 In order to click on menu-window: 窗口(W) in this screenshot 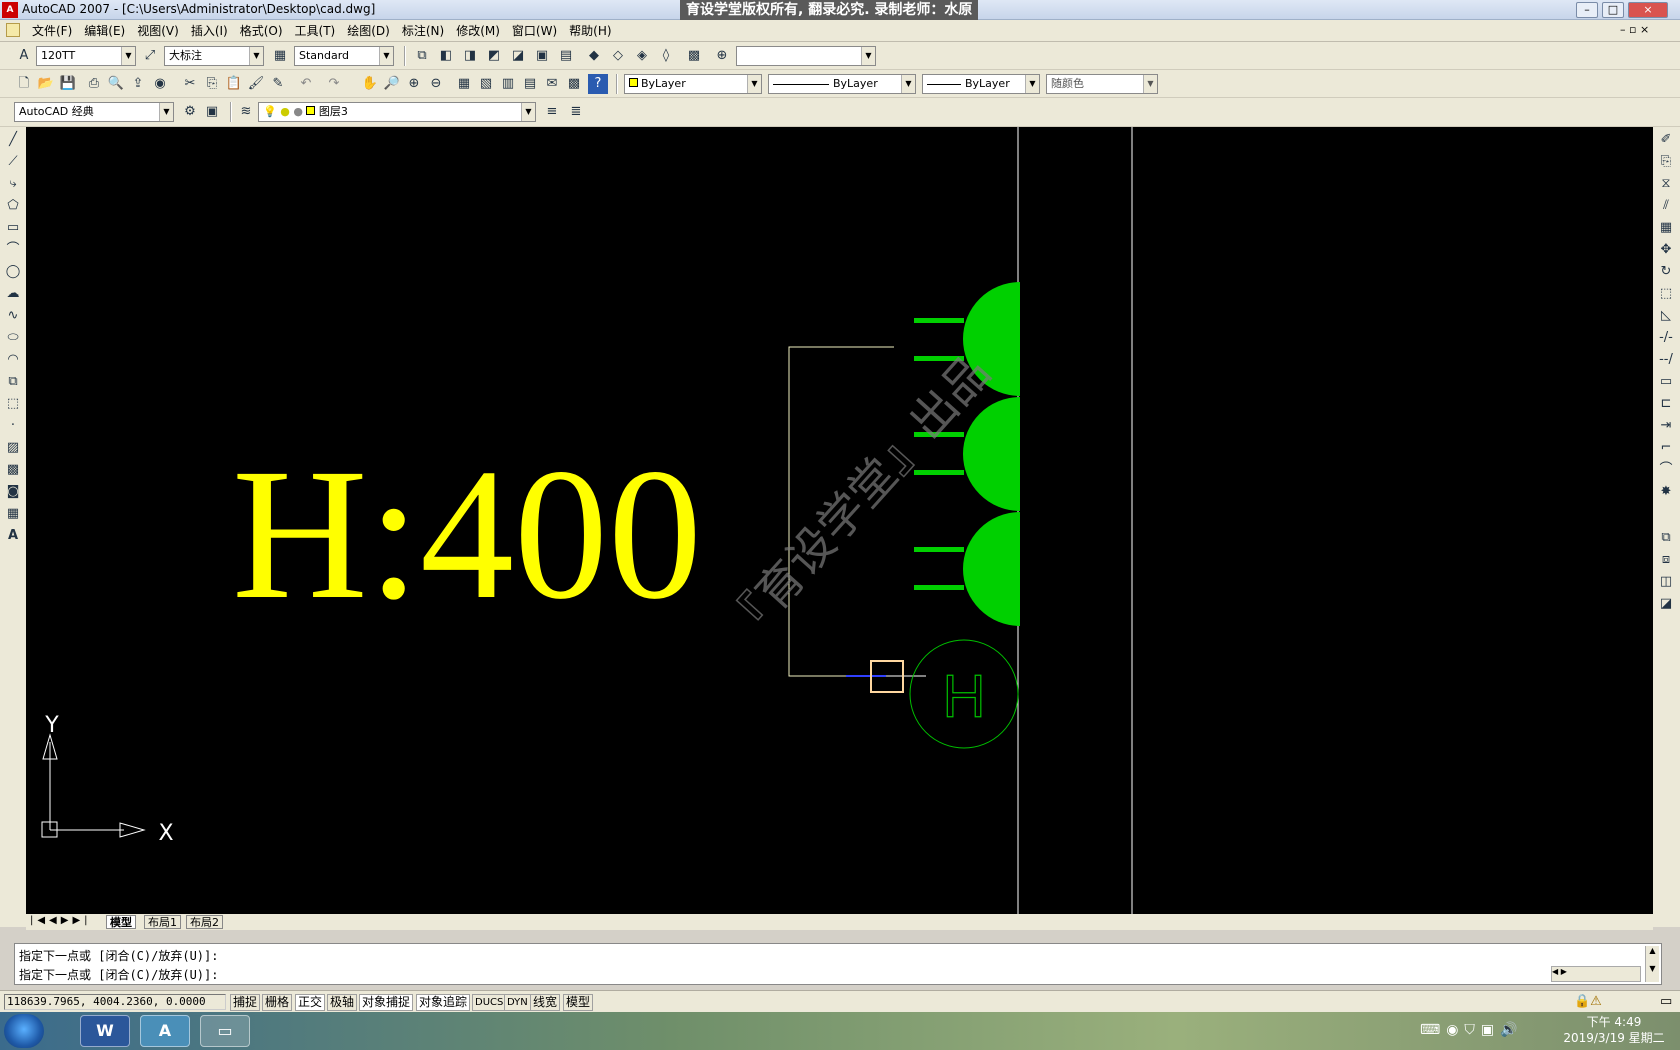, I will do `click(534, 31)`.